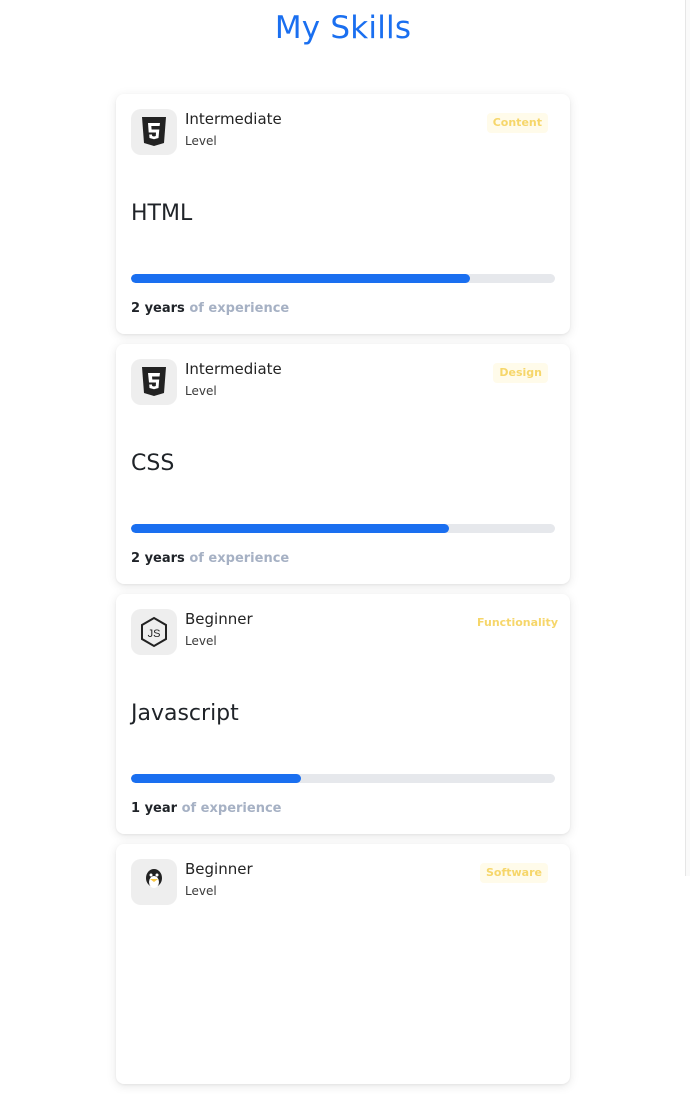 The image size is (690, 1094). I want to click on skill-name: Javascript, so click(185, 713).